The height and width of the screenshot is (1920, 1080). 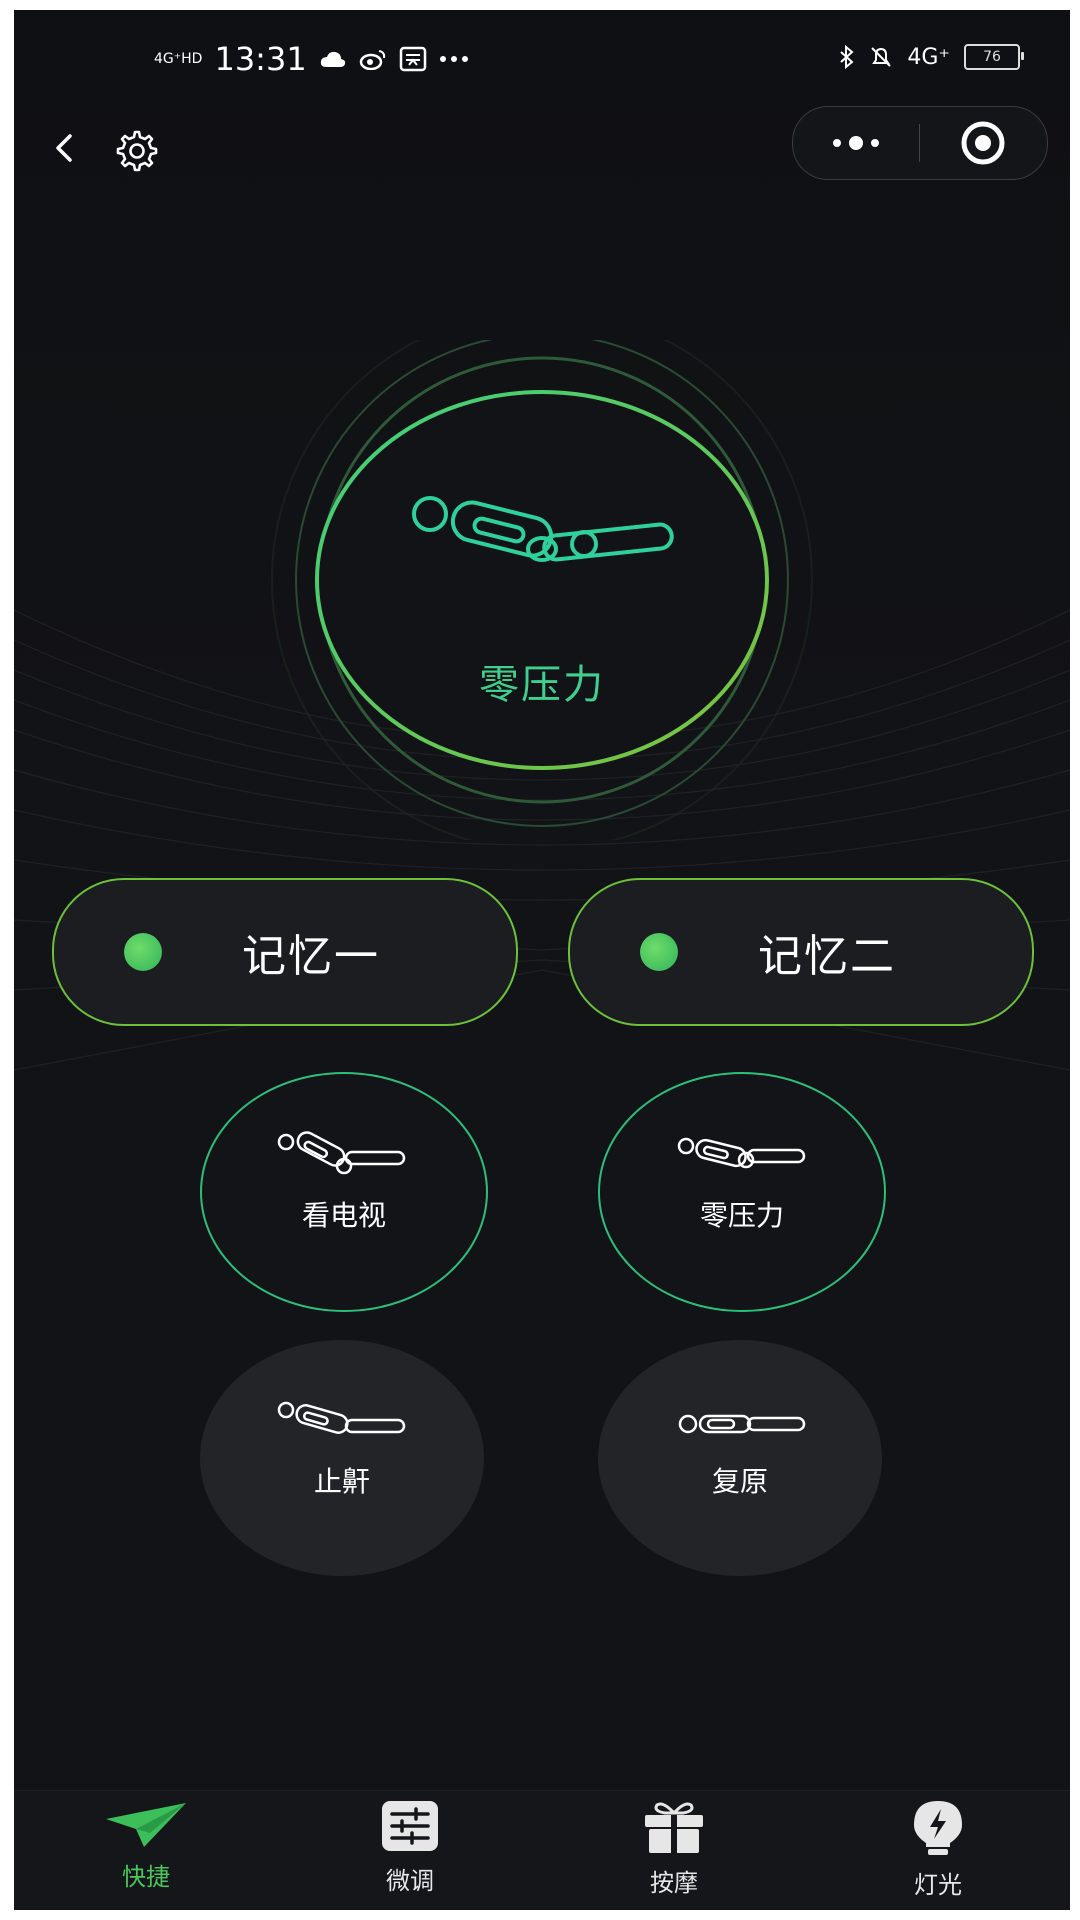 What do you see at coordinates (938, 1885) in the screenshot?
I see `tab-lighting-label: 灯光` at bounding box center [938, 1885].